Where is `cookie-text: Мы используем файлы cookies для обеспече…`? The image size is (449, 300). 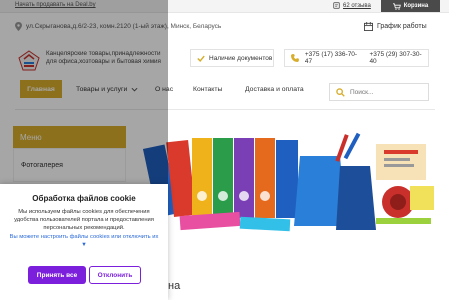
cookie-text: Мы используем файлы cookies для обеспече… is located at coordinates (84, 220).